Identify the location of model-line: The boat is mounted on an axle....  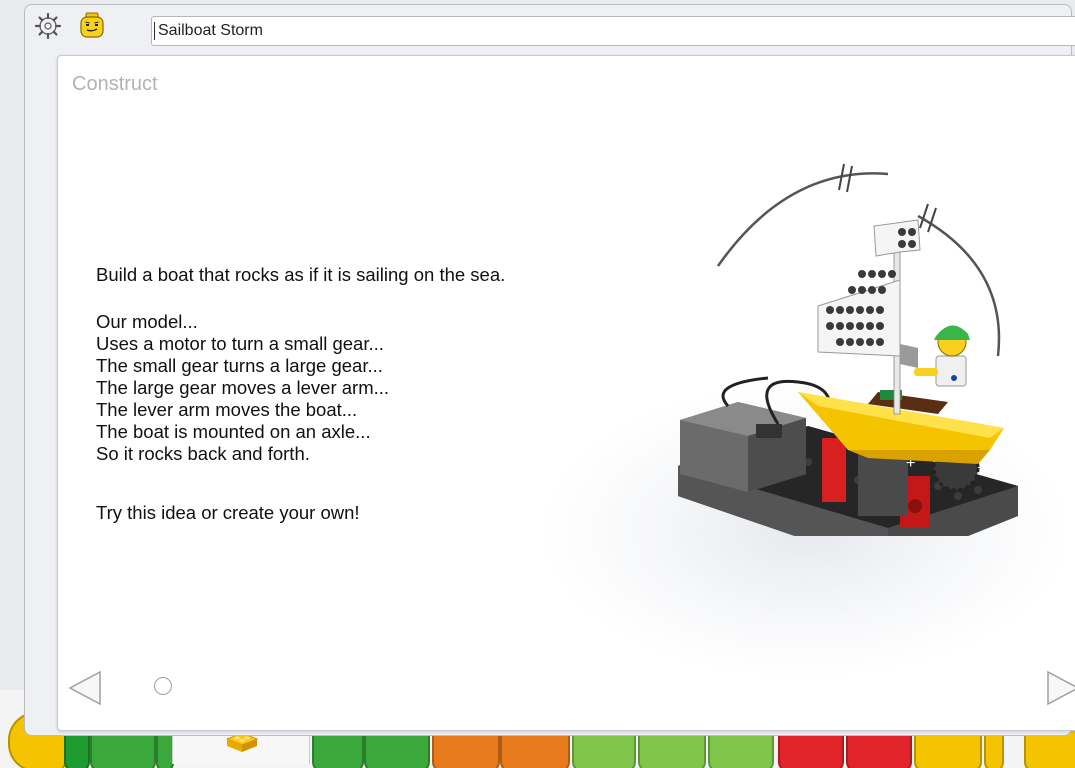
(233, 431).